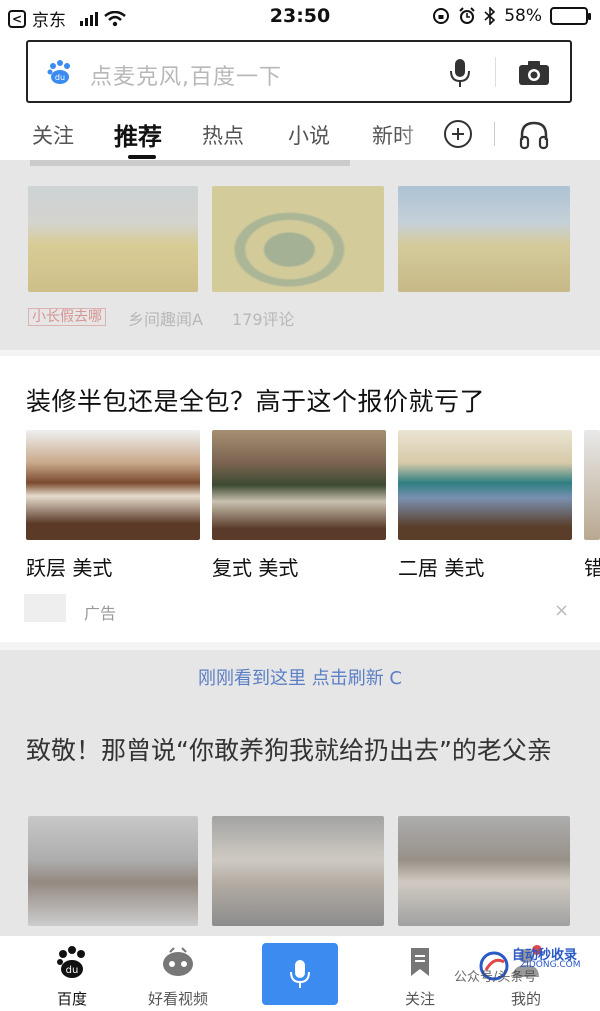 The height and width of the screenshot is (1011, 600). I want to click on battery-percent: 58%, so click(523, 16).